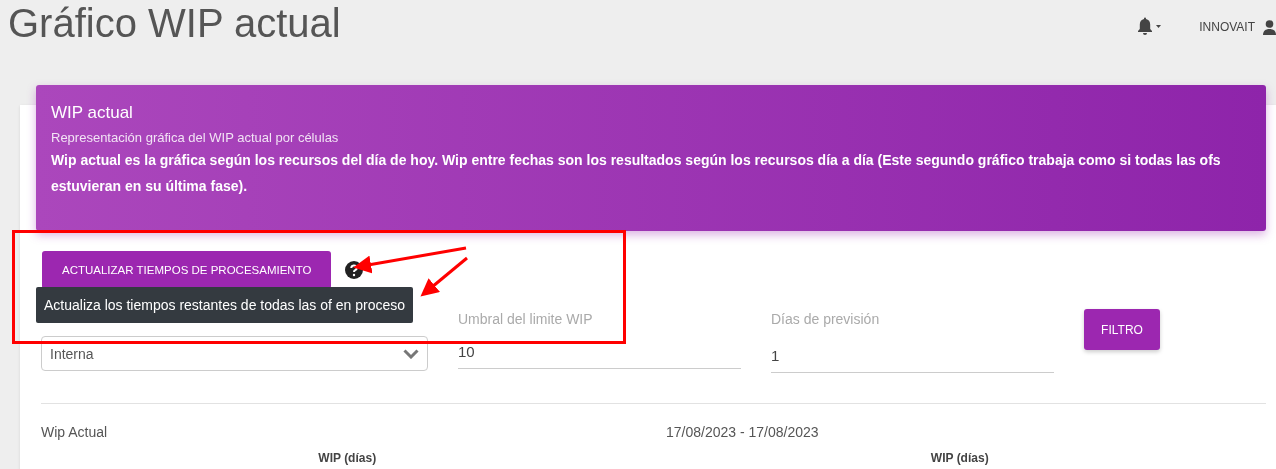 The image size is (1276, 469). What do you see at coordinates (636, 173) in the screenshot?
I see `banner-description: Wip actual es la gráfica según los recursos del día de hoy. Wip entre fechas son los resultados según los recursos día a día (Este segundo gráfico trabaja como si todas las ofs estuvieran en su última fase).` at bounding box center [636, 173].